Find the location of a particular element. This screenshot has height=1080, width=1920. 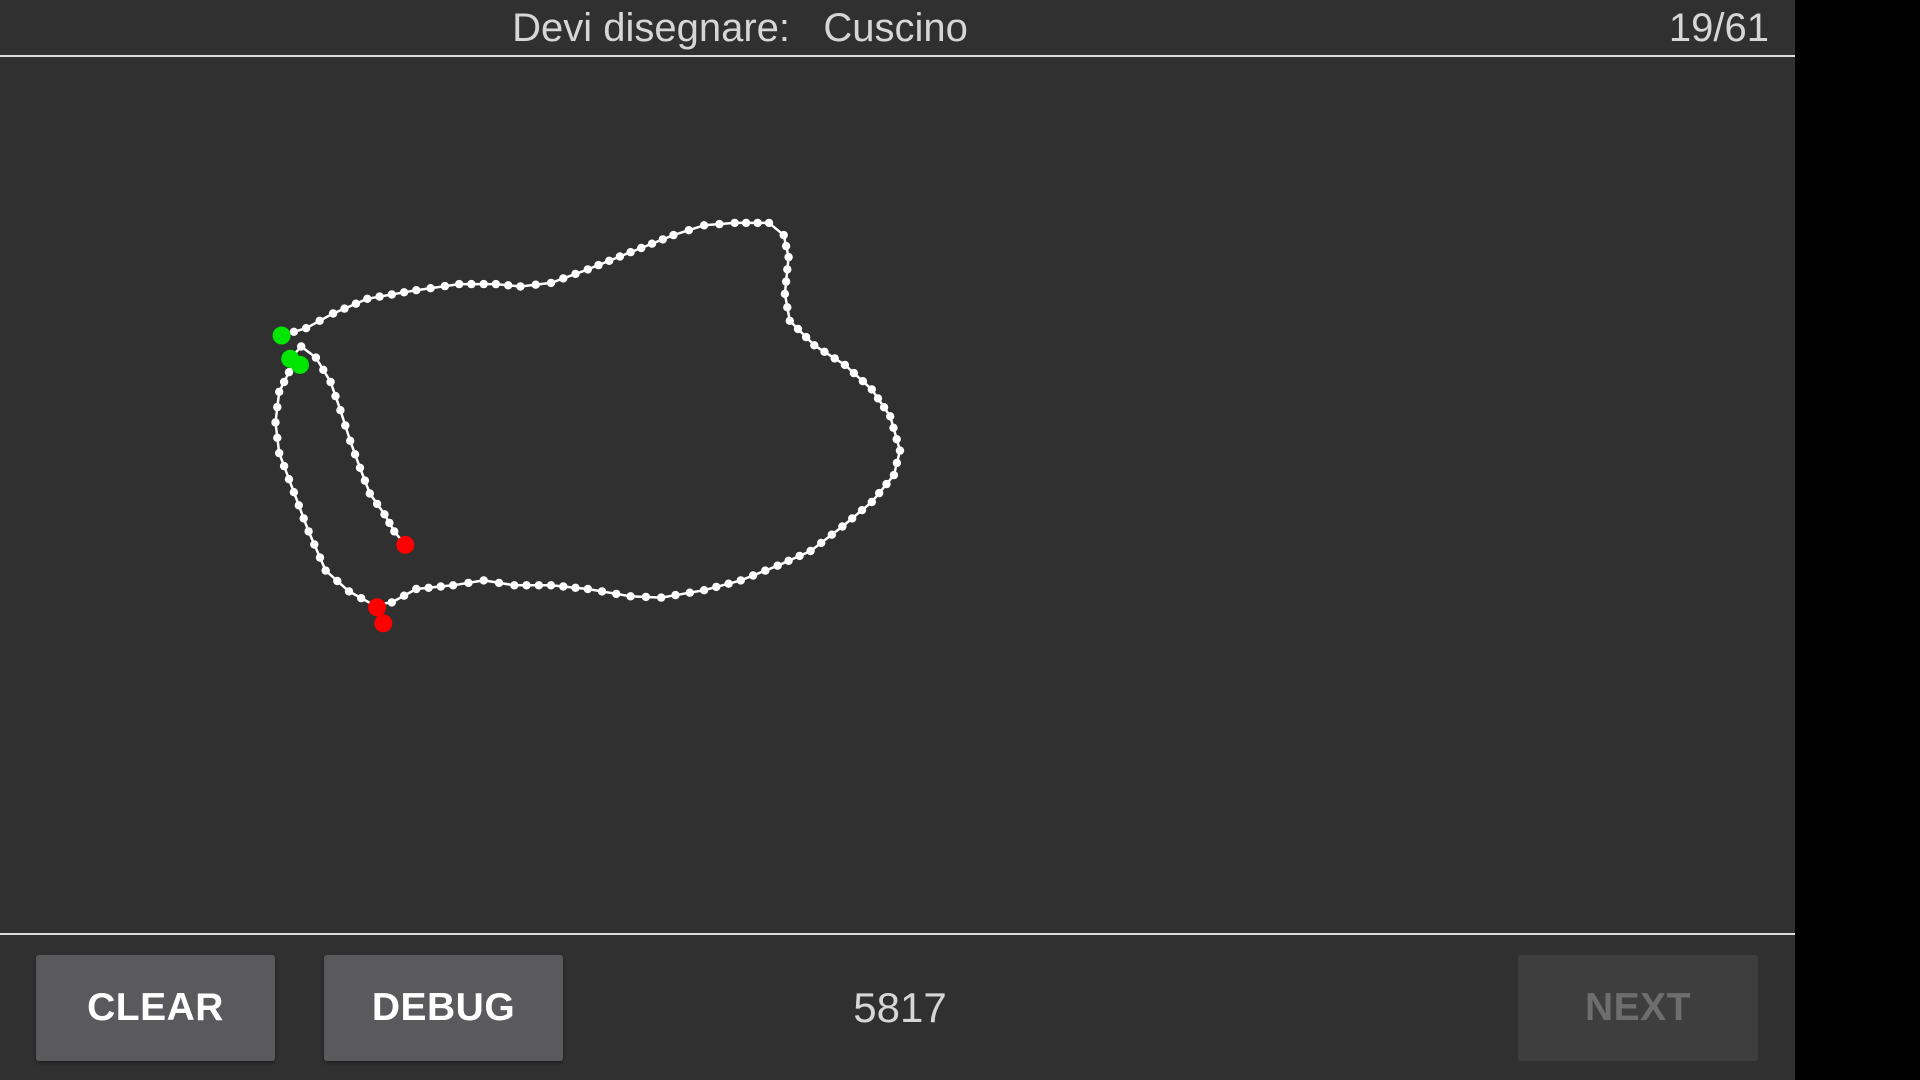

drawing-prompt: Devi disegnare: Cuscino is located at coordinates (740, 28).